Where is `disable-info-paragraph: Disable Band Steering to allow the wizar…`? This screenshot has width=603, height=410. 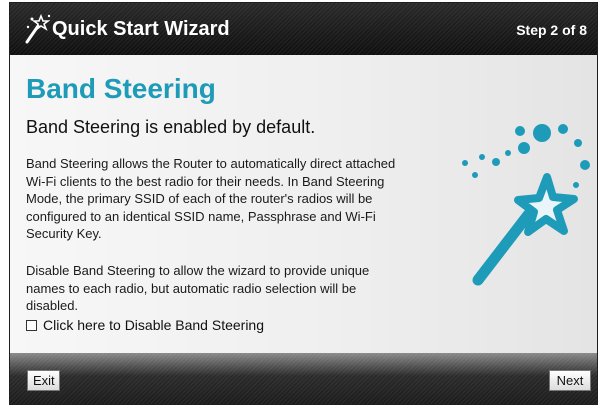
disable-info-paragraph: Disable Band Steering to allow the wizar… is located at coordinates (198, 288).